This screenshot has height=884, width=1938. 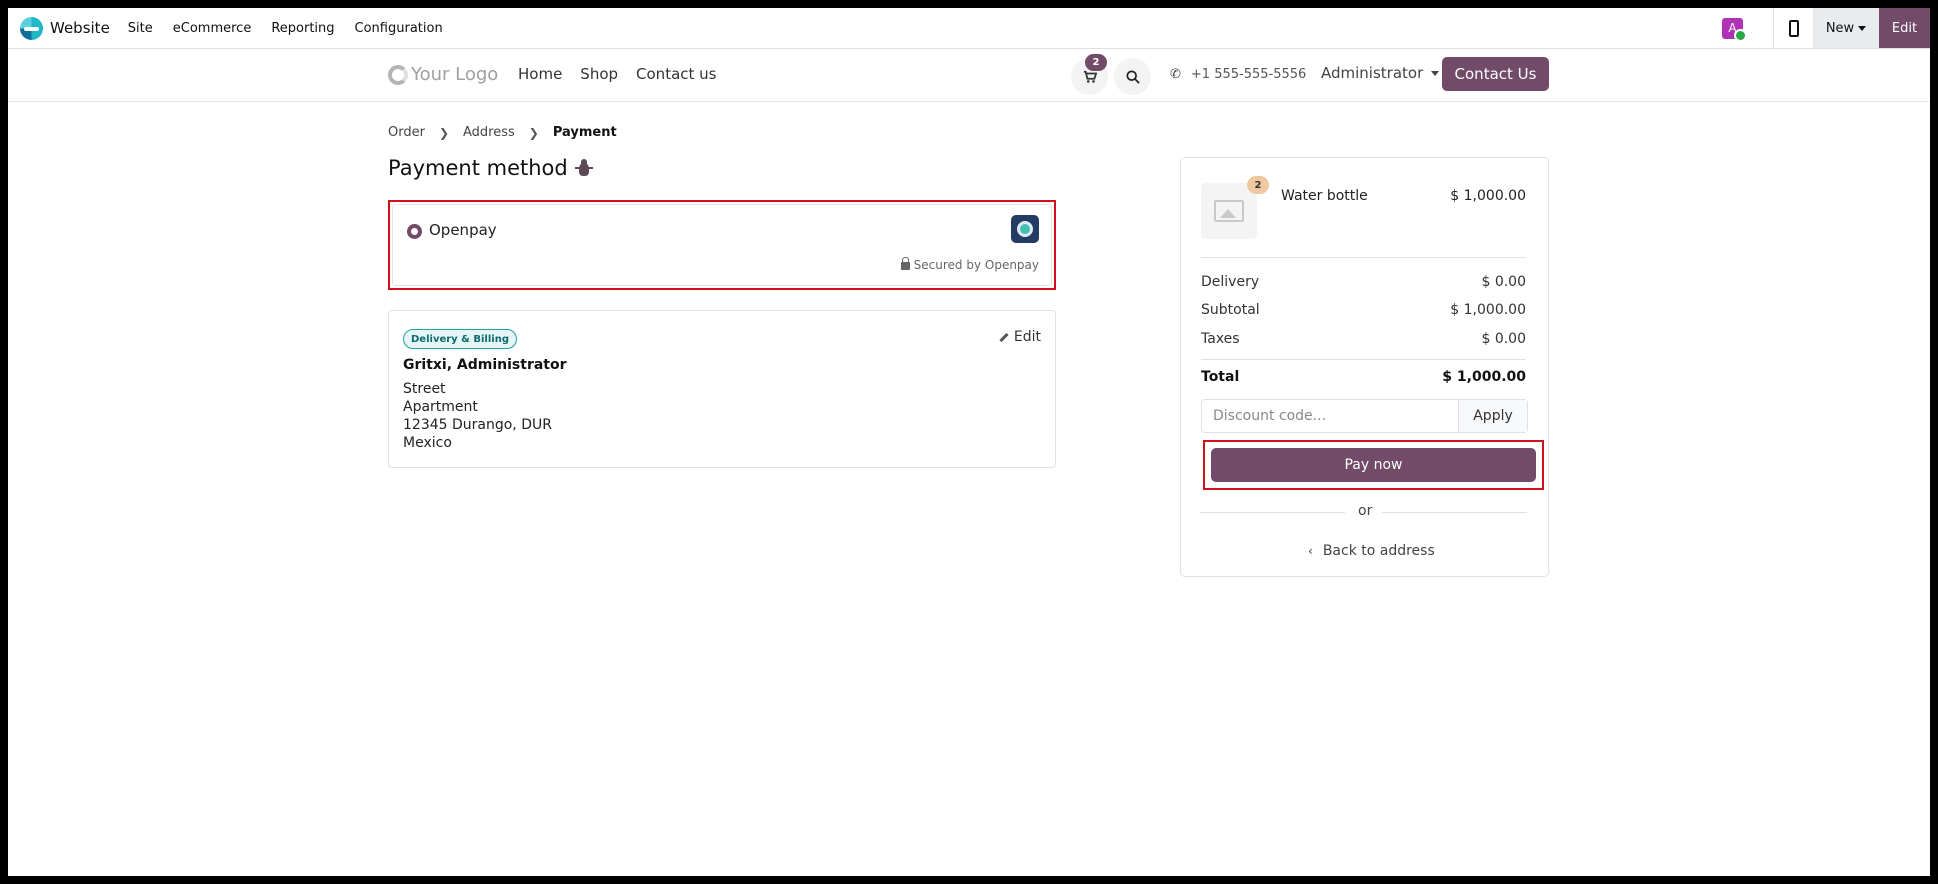 I want to click on discount-form: Apply, so click(x=1364, y=416).